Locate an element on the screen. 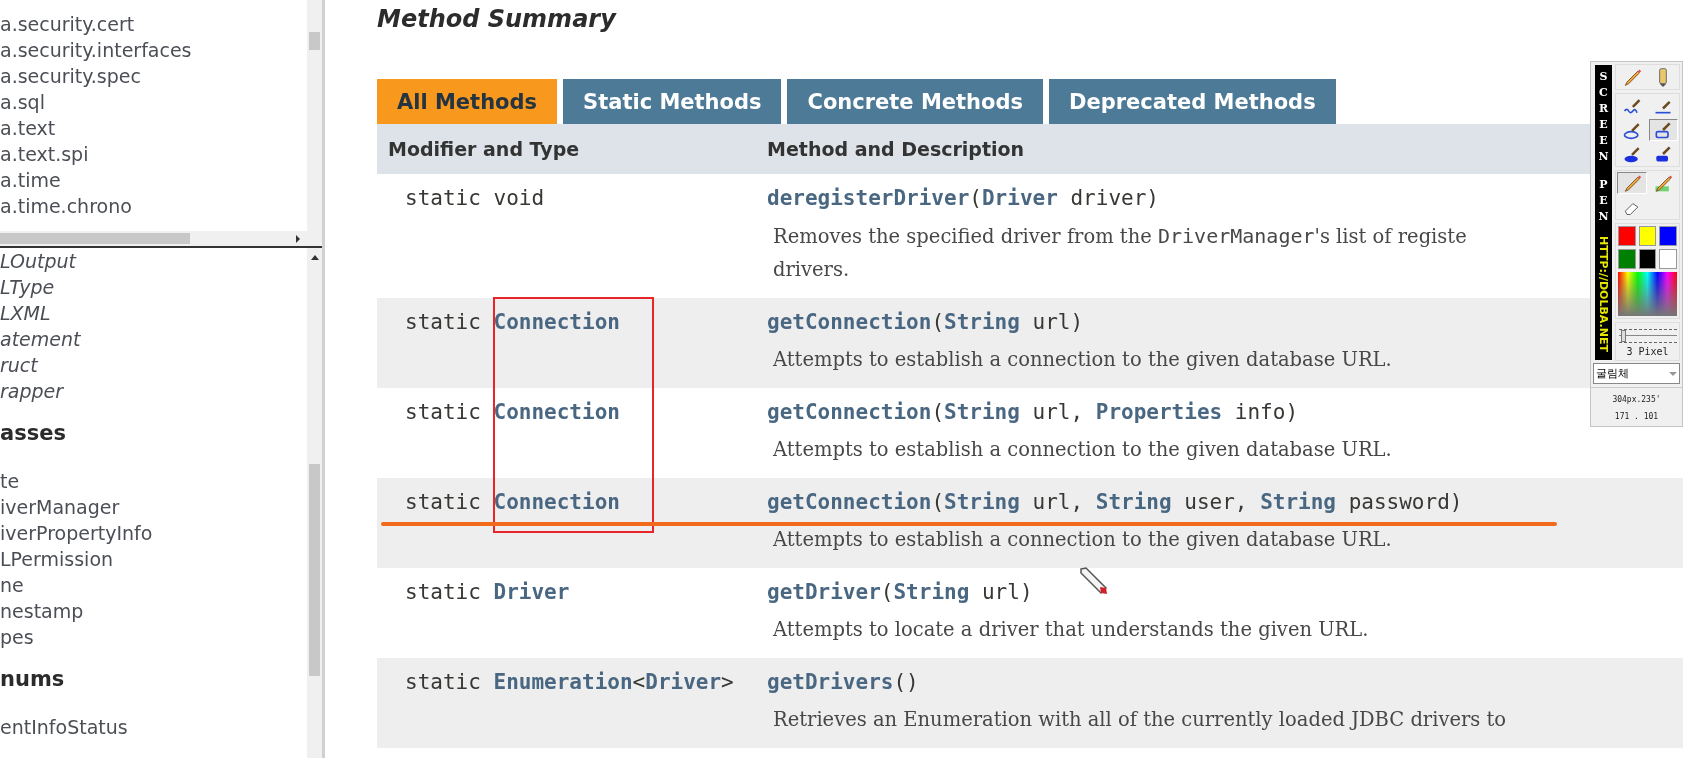  scroll-right-icon is located at coordinates (298, 238).